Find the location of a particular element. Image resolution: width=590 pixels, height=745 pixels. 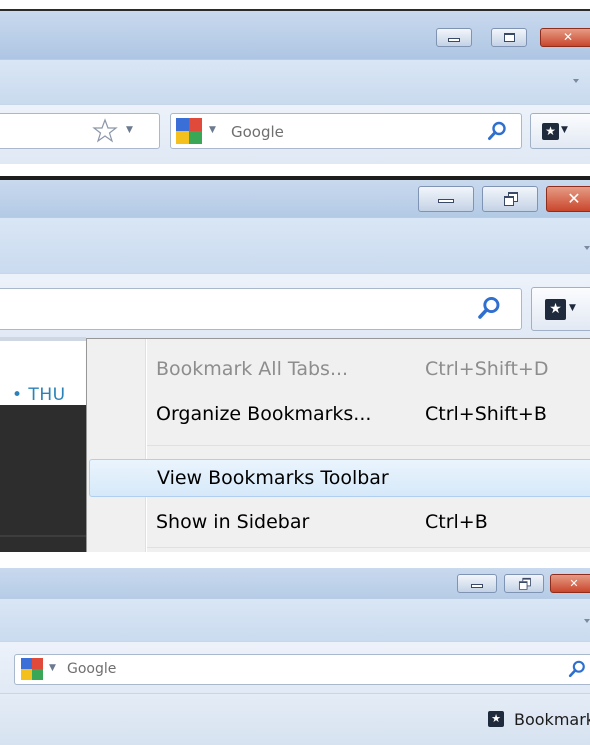

menu-item-view-bookmarks-toolbar: View Bookmarks Toolbar is located at coordinates (339, 478).